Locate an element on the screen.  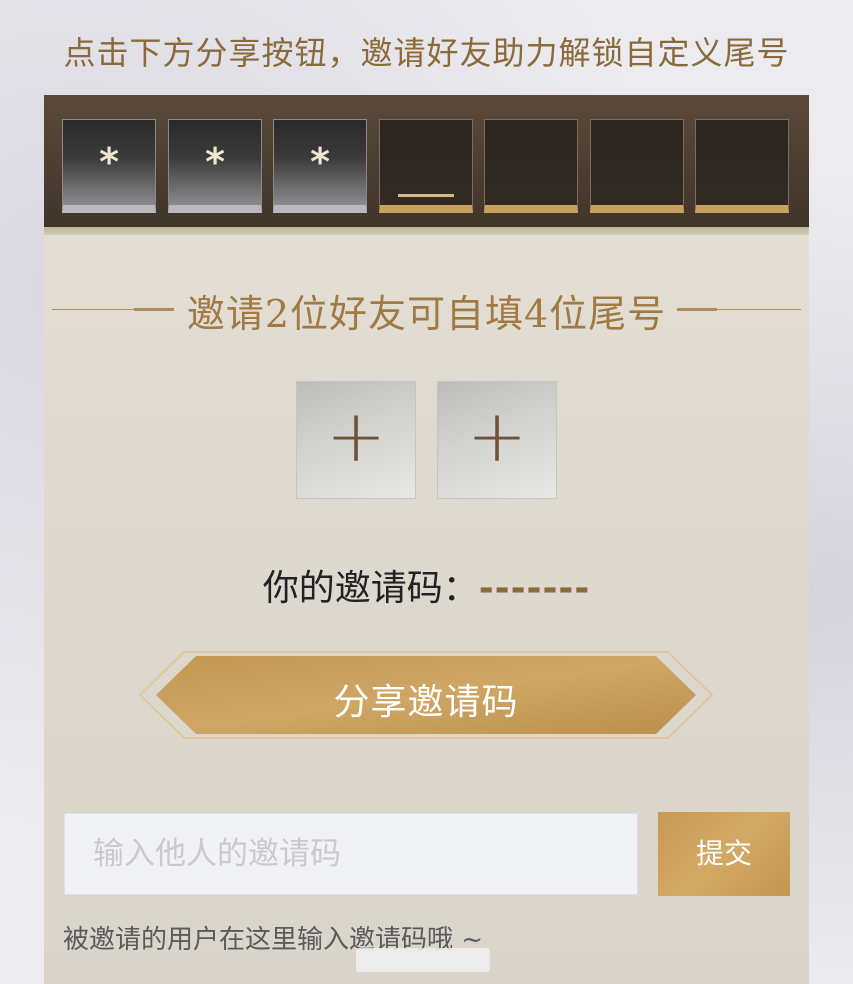
invite-code-value: ------- is located at coordinates (534, 588).